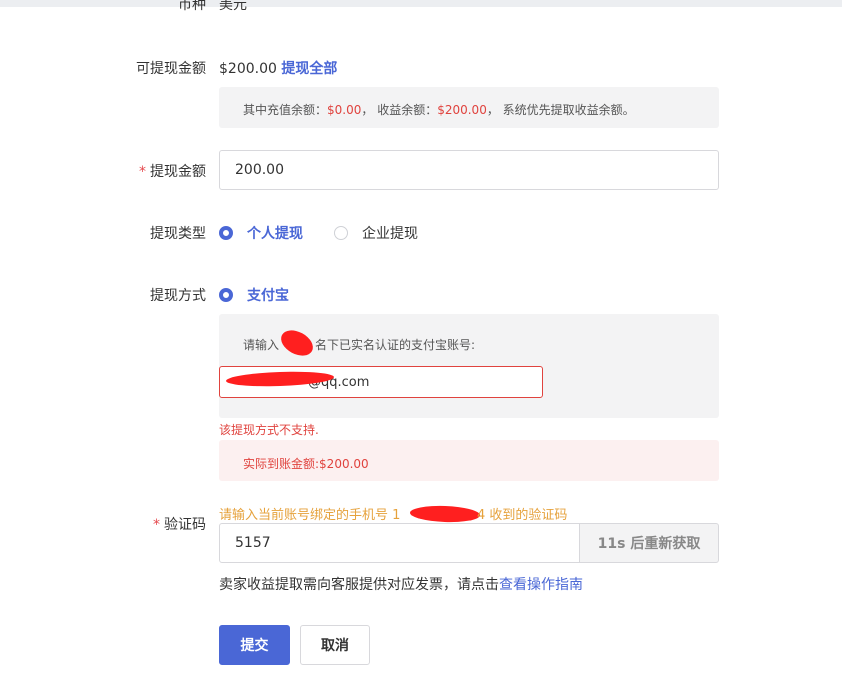  Describe the element at coordinates (192, 6) in the screenshot. I see `currency-label: 币种` at that location.